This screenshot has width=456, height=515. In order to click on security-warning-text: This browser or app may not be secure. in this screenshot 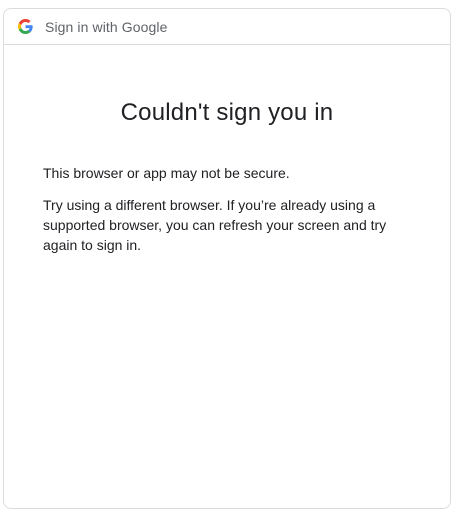, I will do `click(166, 173)`.